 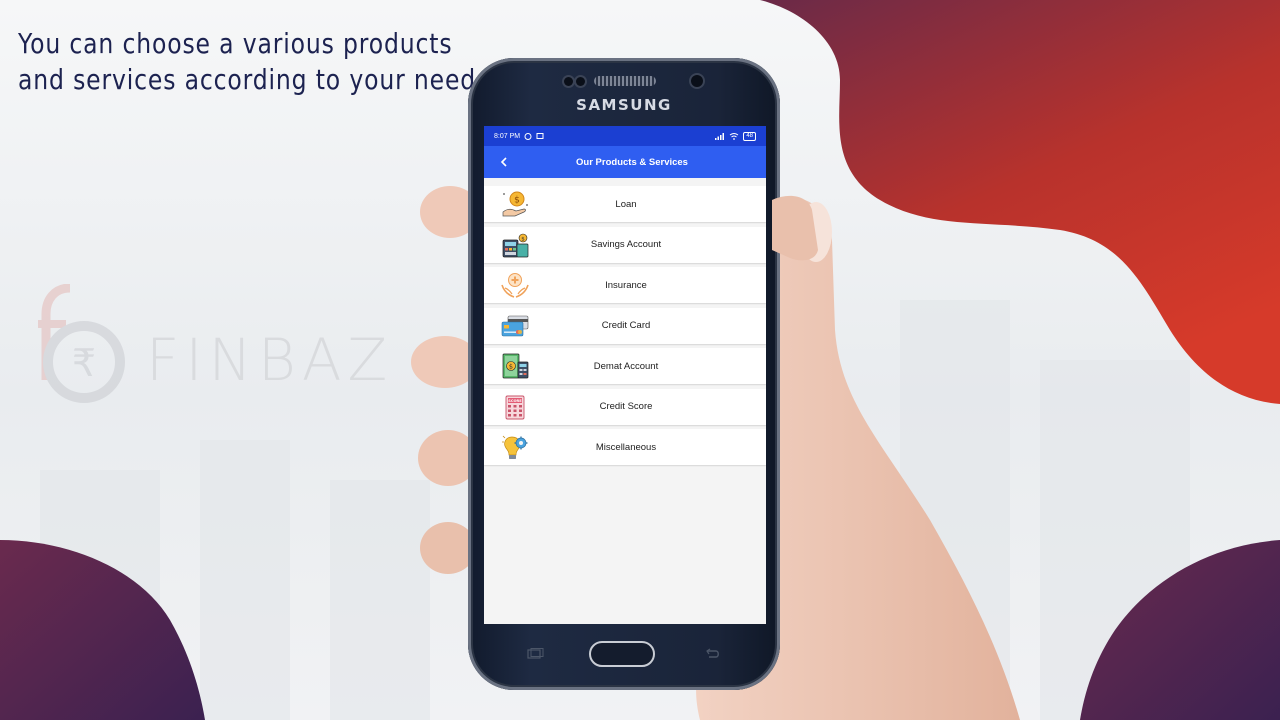 I want to click on product-item-credit-card: Credit Card, so click(x=625, y=325).